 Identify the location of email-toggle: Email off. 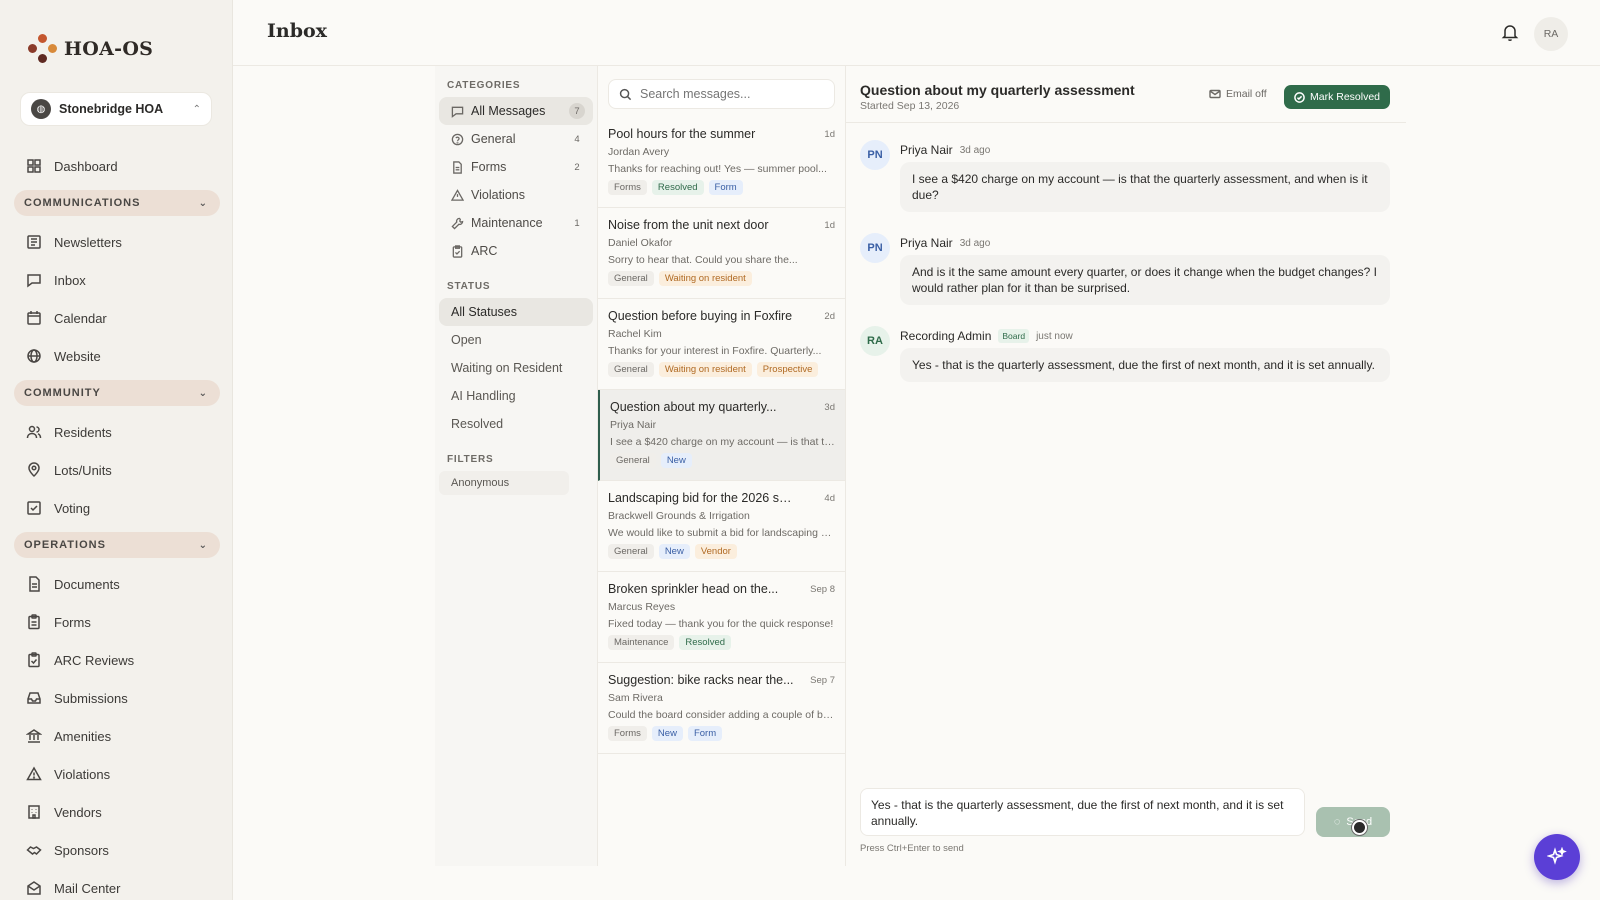
(1238, 94).